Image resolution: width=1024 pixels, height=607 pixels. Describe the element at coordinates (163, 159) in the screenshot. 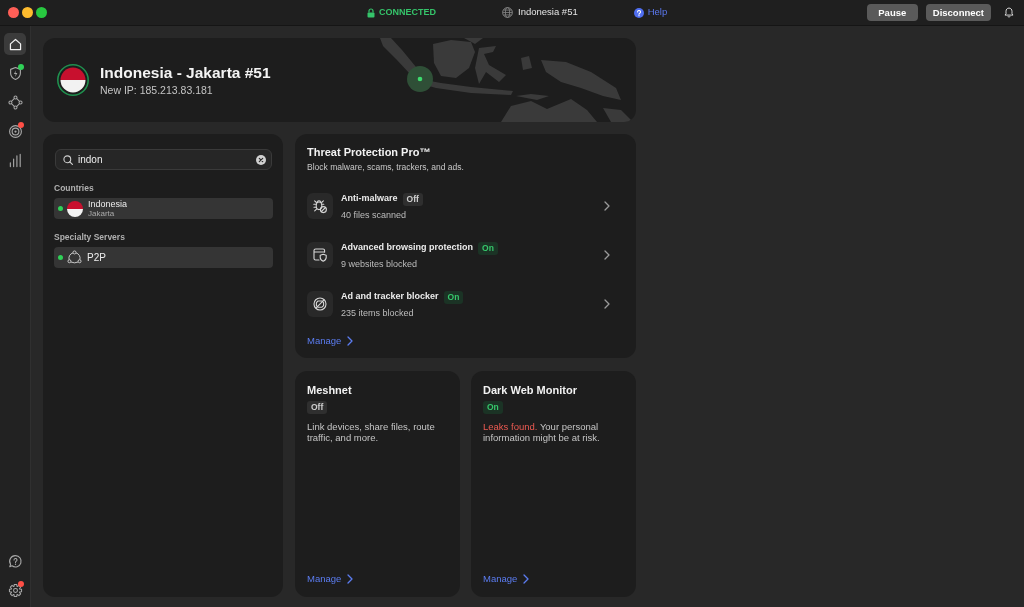

I see `search-field: indon` at that location.